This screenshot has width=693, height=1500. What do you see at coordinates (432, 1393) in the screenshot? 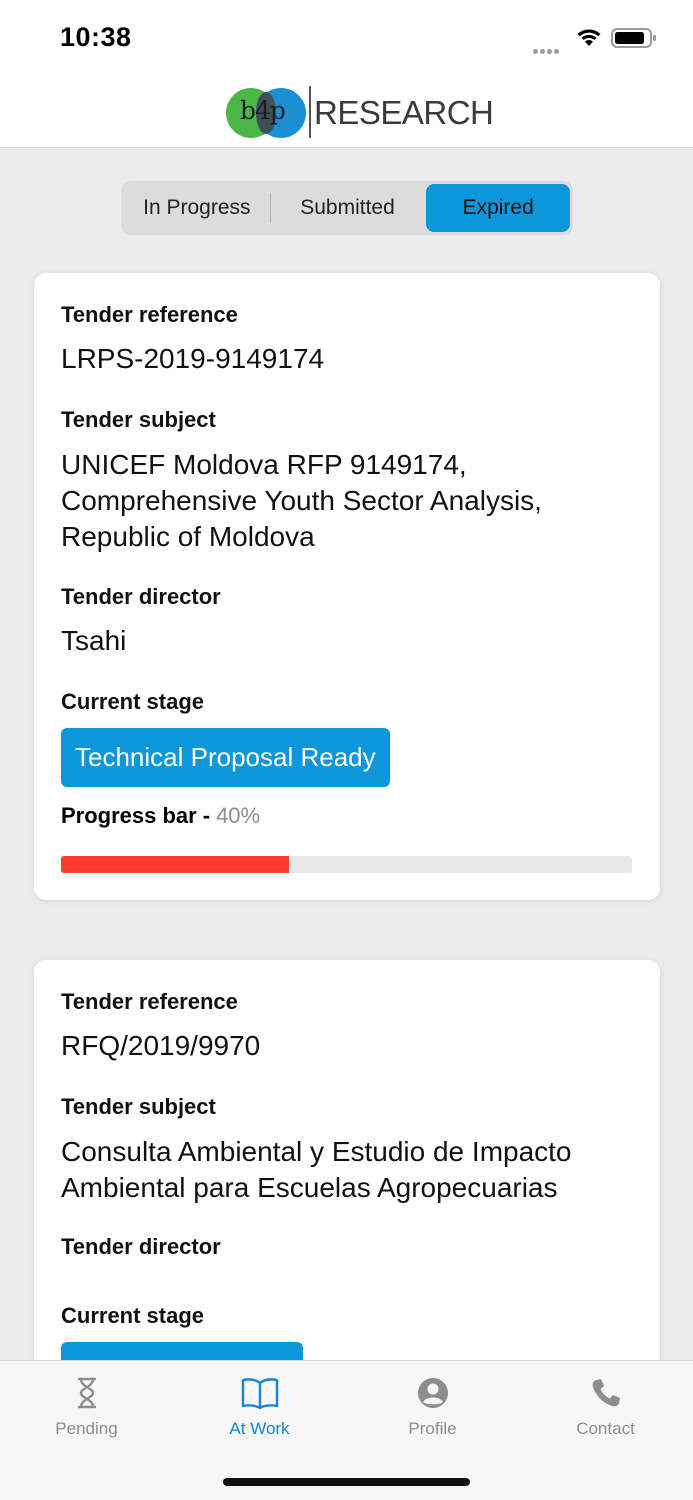
I see `profile-icon` at bounding box center [432, 1393].